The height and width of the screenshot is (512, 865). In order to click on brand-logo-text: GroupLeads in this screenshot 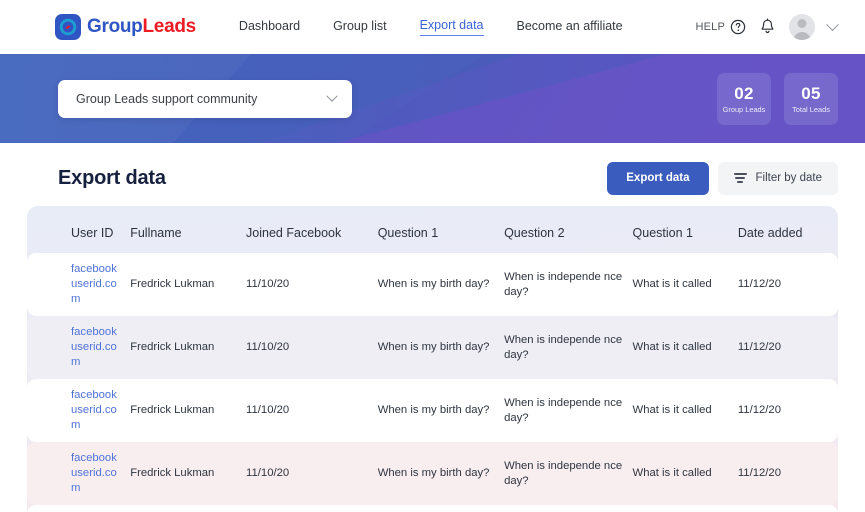, I will do `click(141, 27)`.